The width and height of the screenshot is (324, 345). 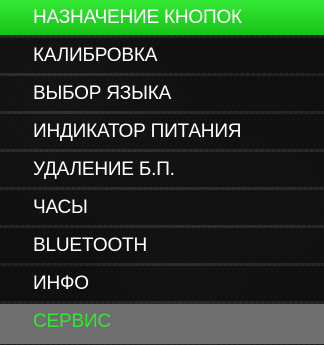 What do you see at coordinates (137, 17) in the screenshot?
I see `menu-item-label: НАЗНАЧЕНИЕ КНОПОК` at bounding box center [137, 17].